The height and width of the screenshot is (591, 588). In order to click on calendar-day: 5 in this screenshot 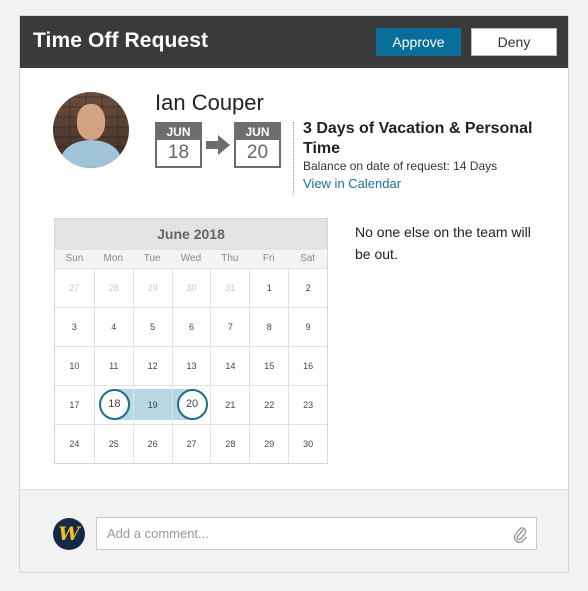, I will do `click(152, 326)`.